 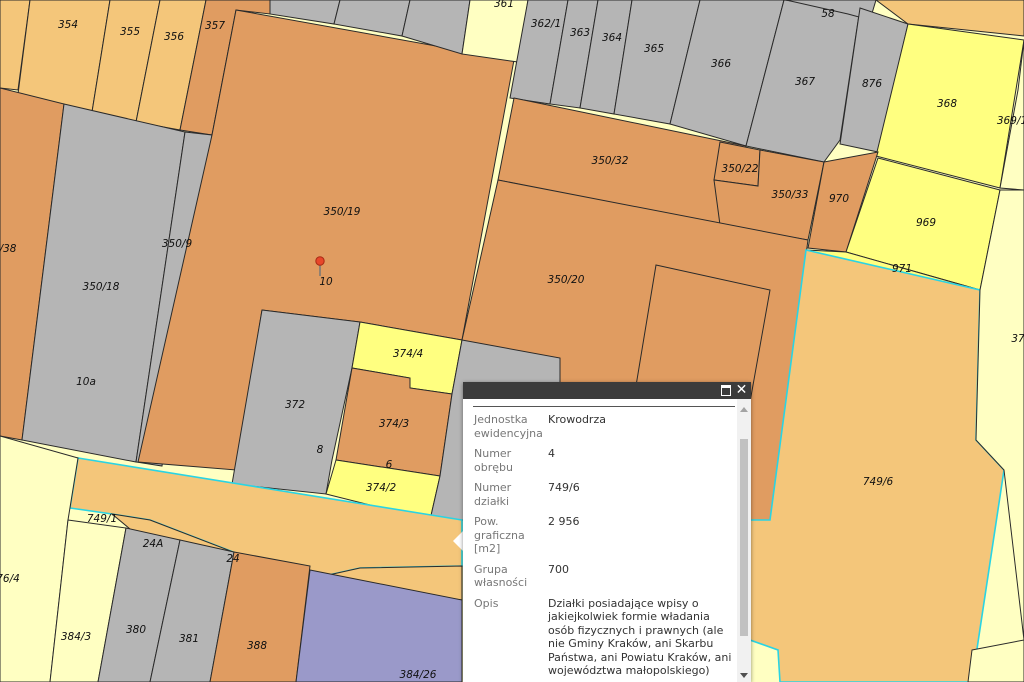 I want to click on attribute-row: Numer działki 749/6, so click(x=601, y=498).